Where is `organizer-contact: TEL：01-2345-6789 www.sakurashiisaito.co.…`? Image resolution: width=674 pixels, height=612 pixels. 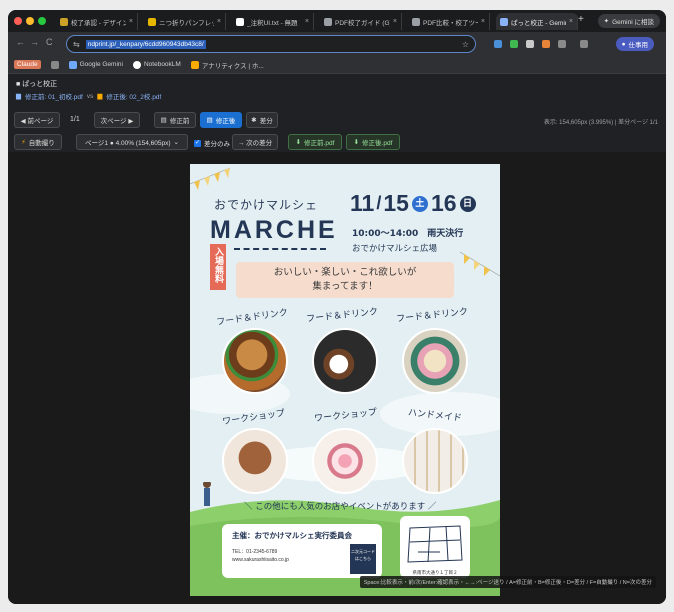
organizer-contact: TEL：01-2345-6789 www.sakurashiisaito.co.… is located at coordinates (260, 556).